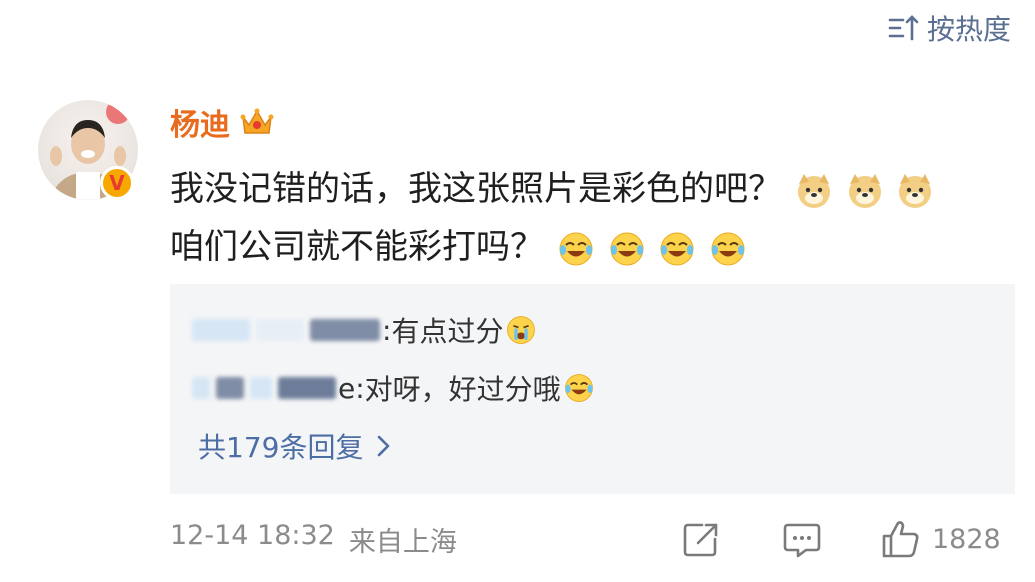 Image resolution: width=1035 pixels, height=582 pixels. What do you see at coordinates (903, 28) in the screenshot?
I see `sort-icon` at bounding box center [903, 28].